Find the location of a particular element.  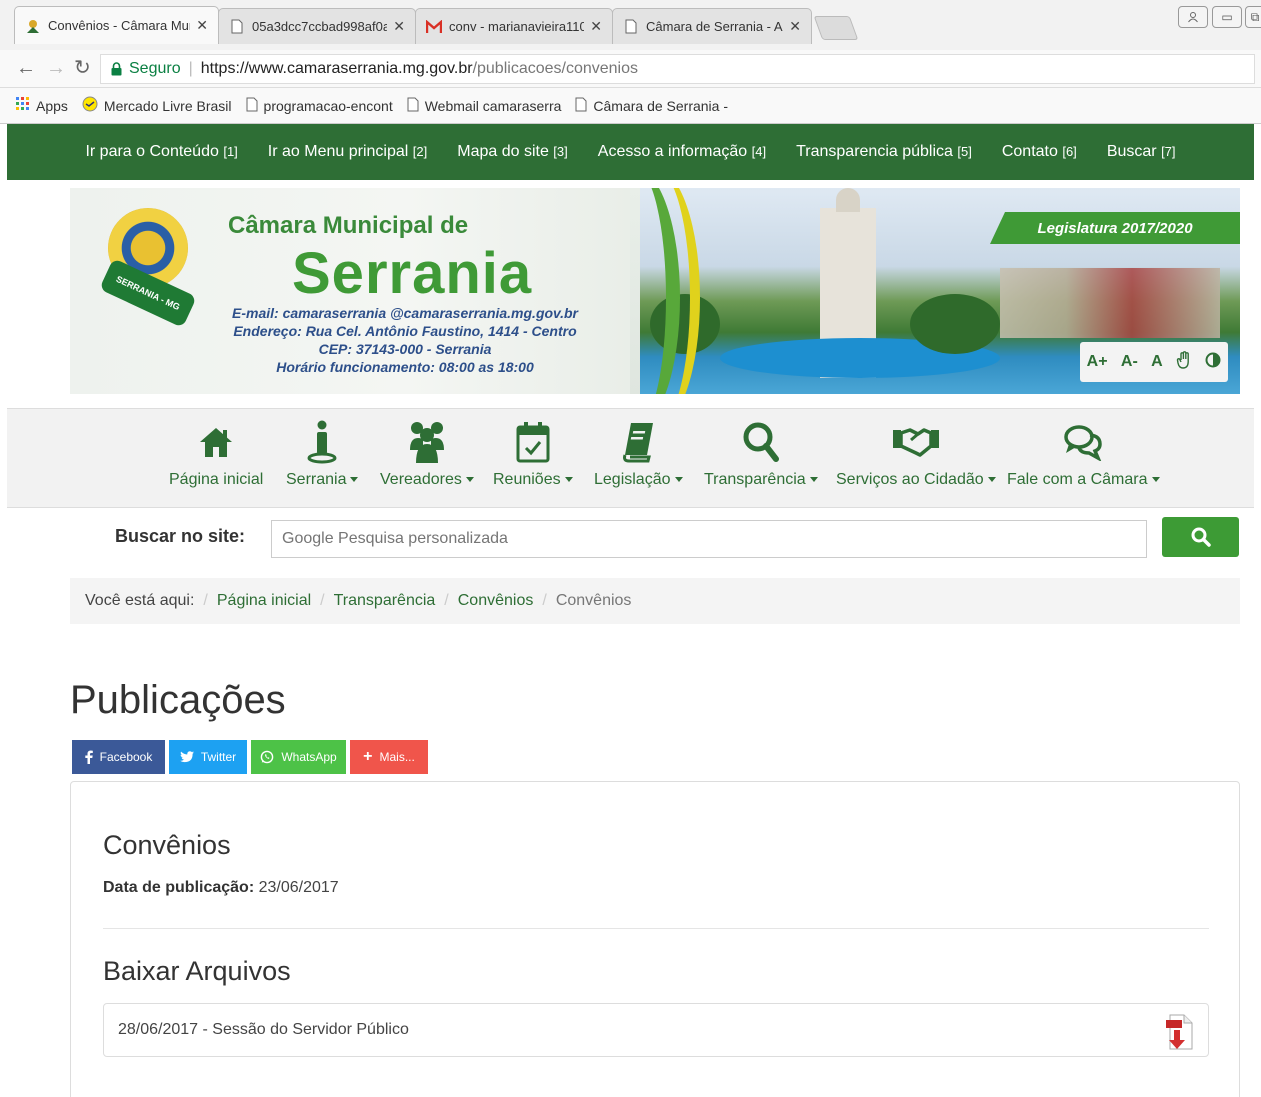

nav-item-legislacao: Legislação is located at coordinates (638, 453).